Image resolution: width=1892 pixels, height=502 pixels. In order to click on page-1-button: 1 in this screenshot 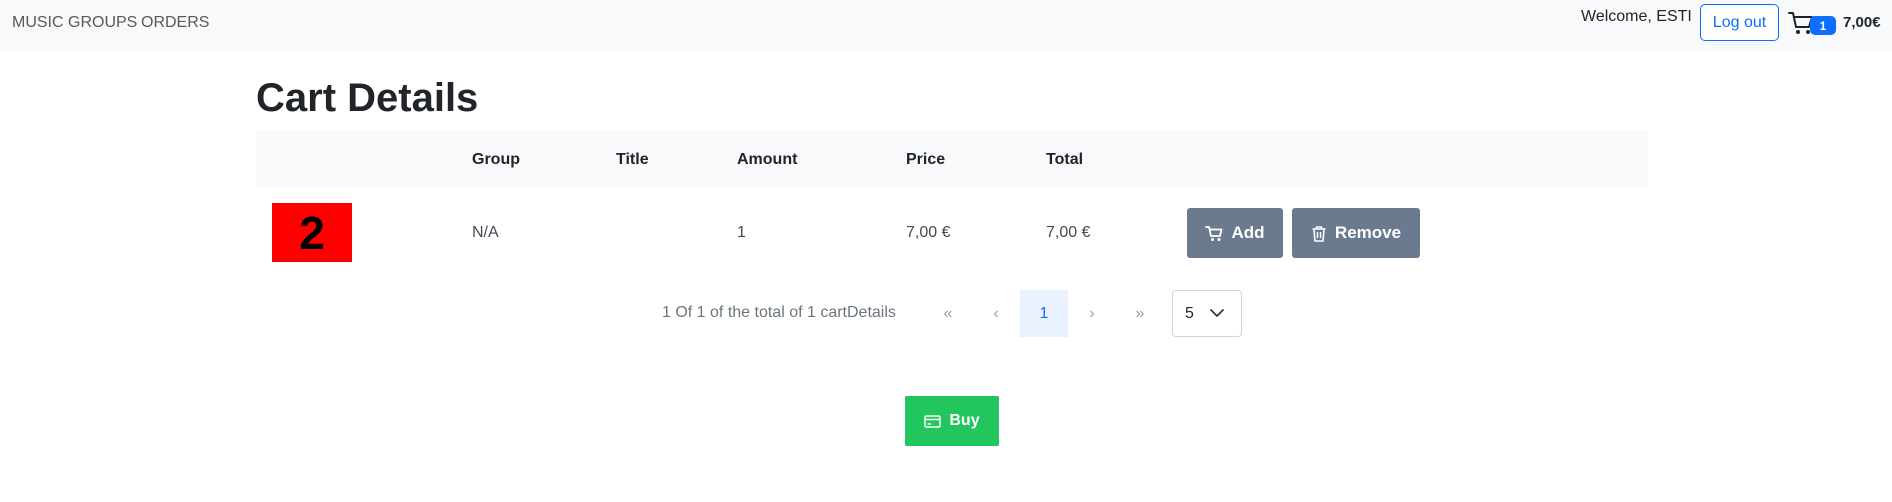, I will do `click(1044, 313)`.